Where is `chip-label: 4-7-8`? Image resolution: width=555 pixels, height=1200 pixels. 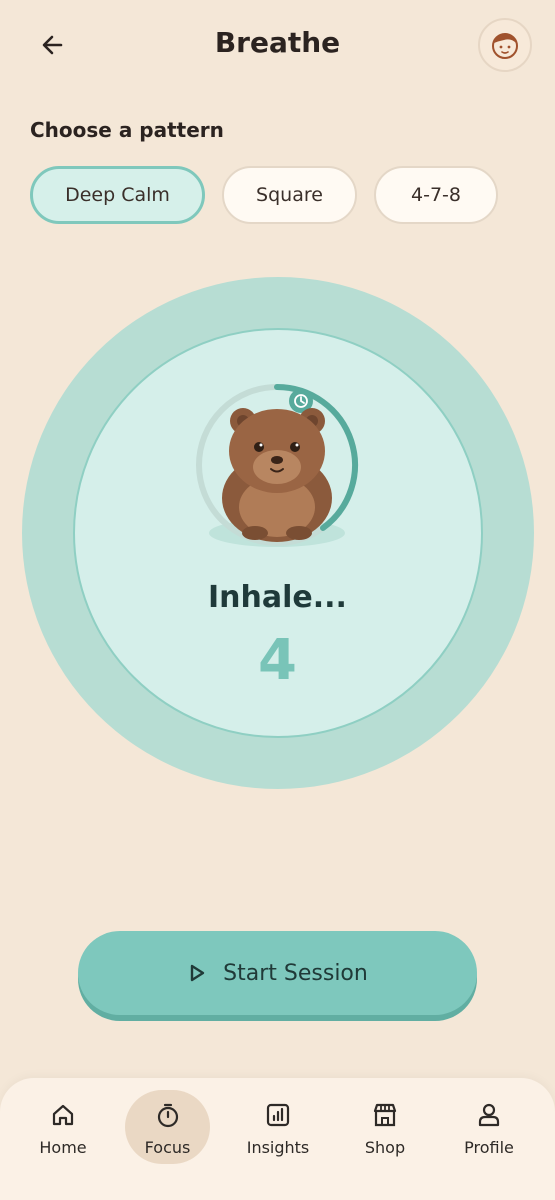 chip-label: 4-7-8 is located at coordinates (436, 195).